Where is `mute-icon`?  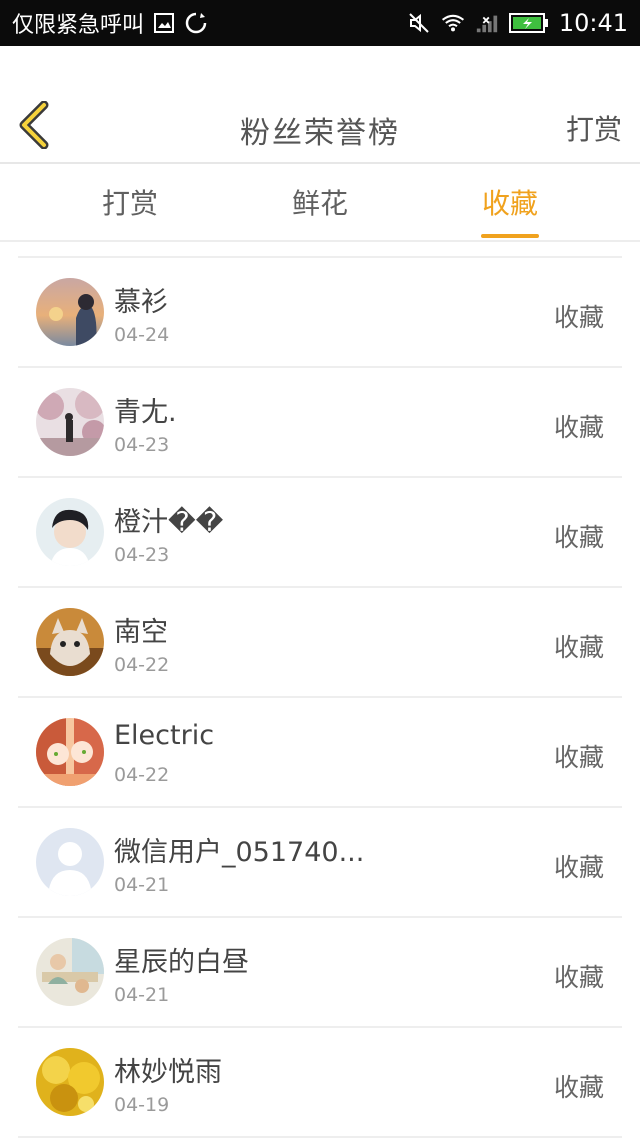
mute-icon is located at coordinates (419, 23).